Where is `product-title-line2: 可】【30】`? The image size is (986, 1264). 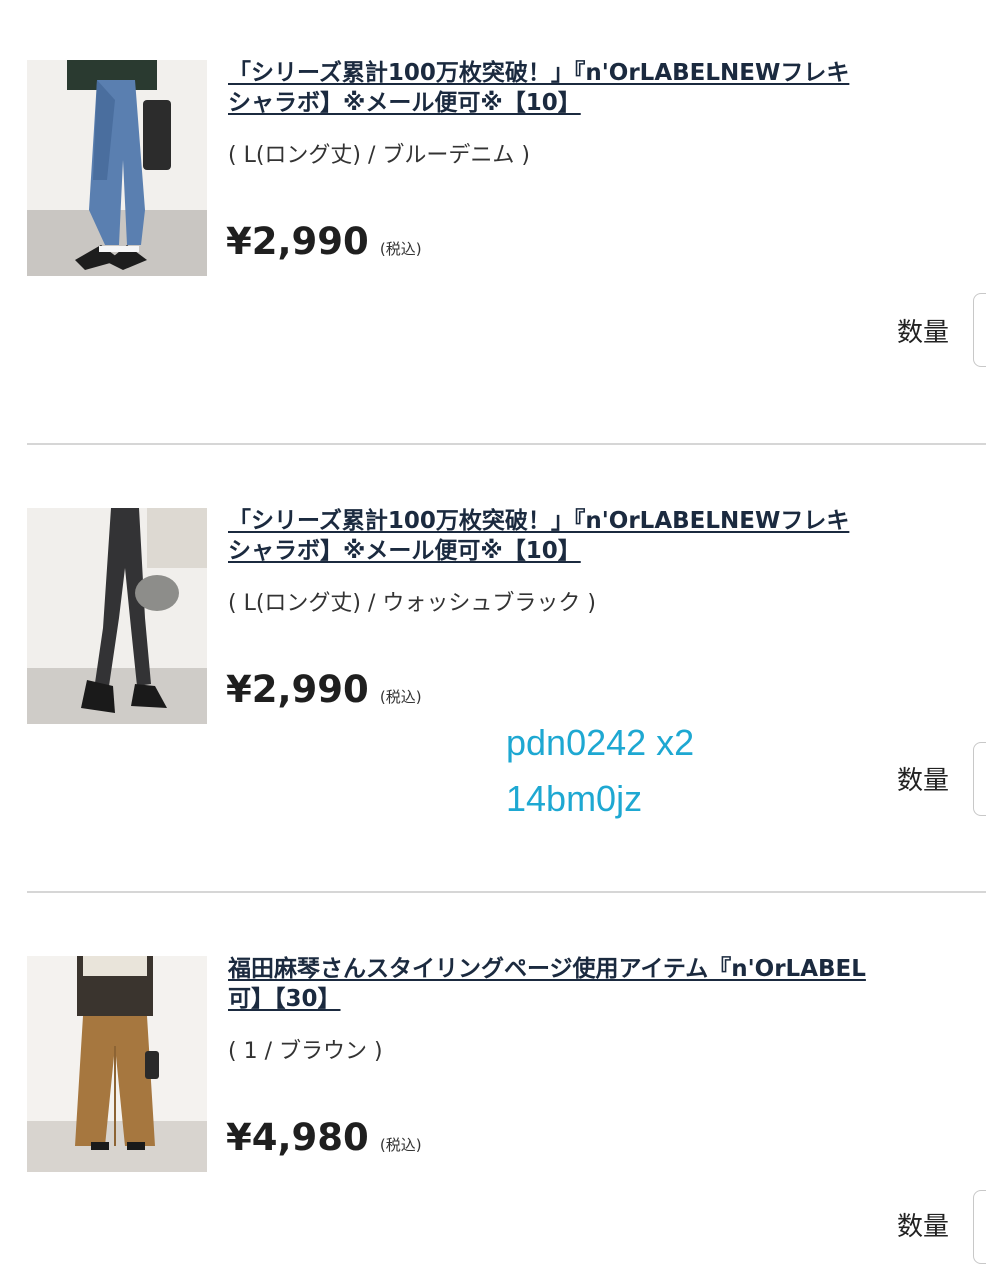 product-title-line2: 可】【30】 is located at coordinates (284, 999).